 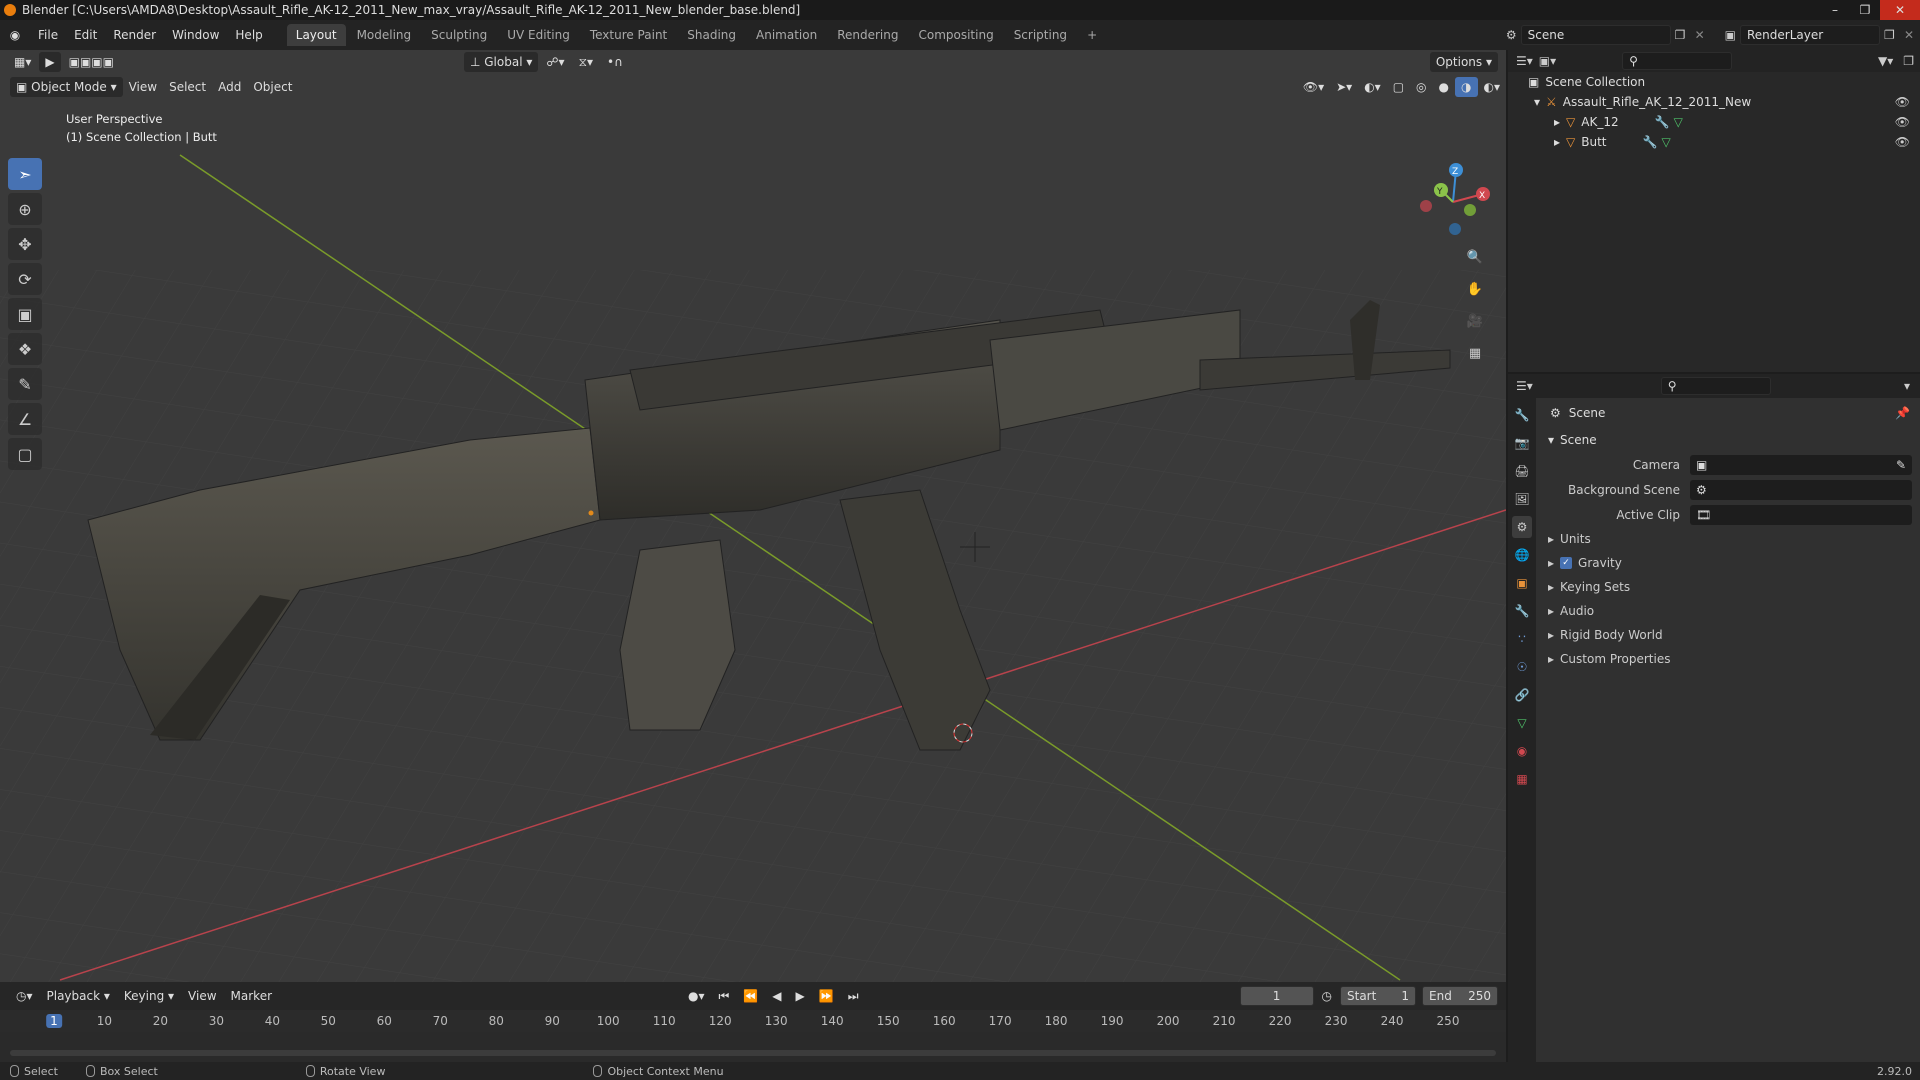 I want to click on tab-compositing: Compositing, so click(x=955, y=35).